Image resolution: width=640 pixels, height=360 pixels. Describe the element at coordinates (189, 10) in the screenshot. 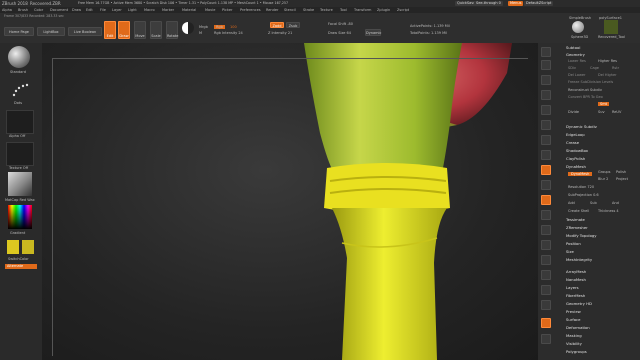

I see `menu-material: Material` at that location.